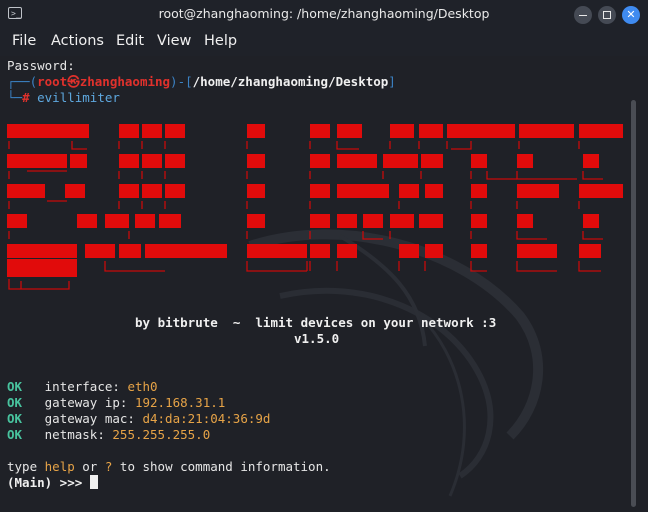 The width and height of the screenshot is (648, 512). Describe the element at coordinates (317, 338) in the screenshot. I see `version: v1.5.0` at that location.